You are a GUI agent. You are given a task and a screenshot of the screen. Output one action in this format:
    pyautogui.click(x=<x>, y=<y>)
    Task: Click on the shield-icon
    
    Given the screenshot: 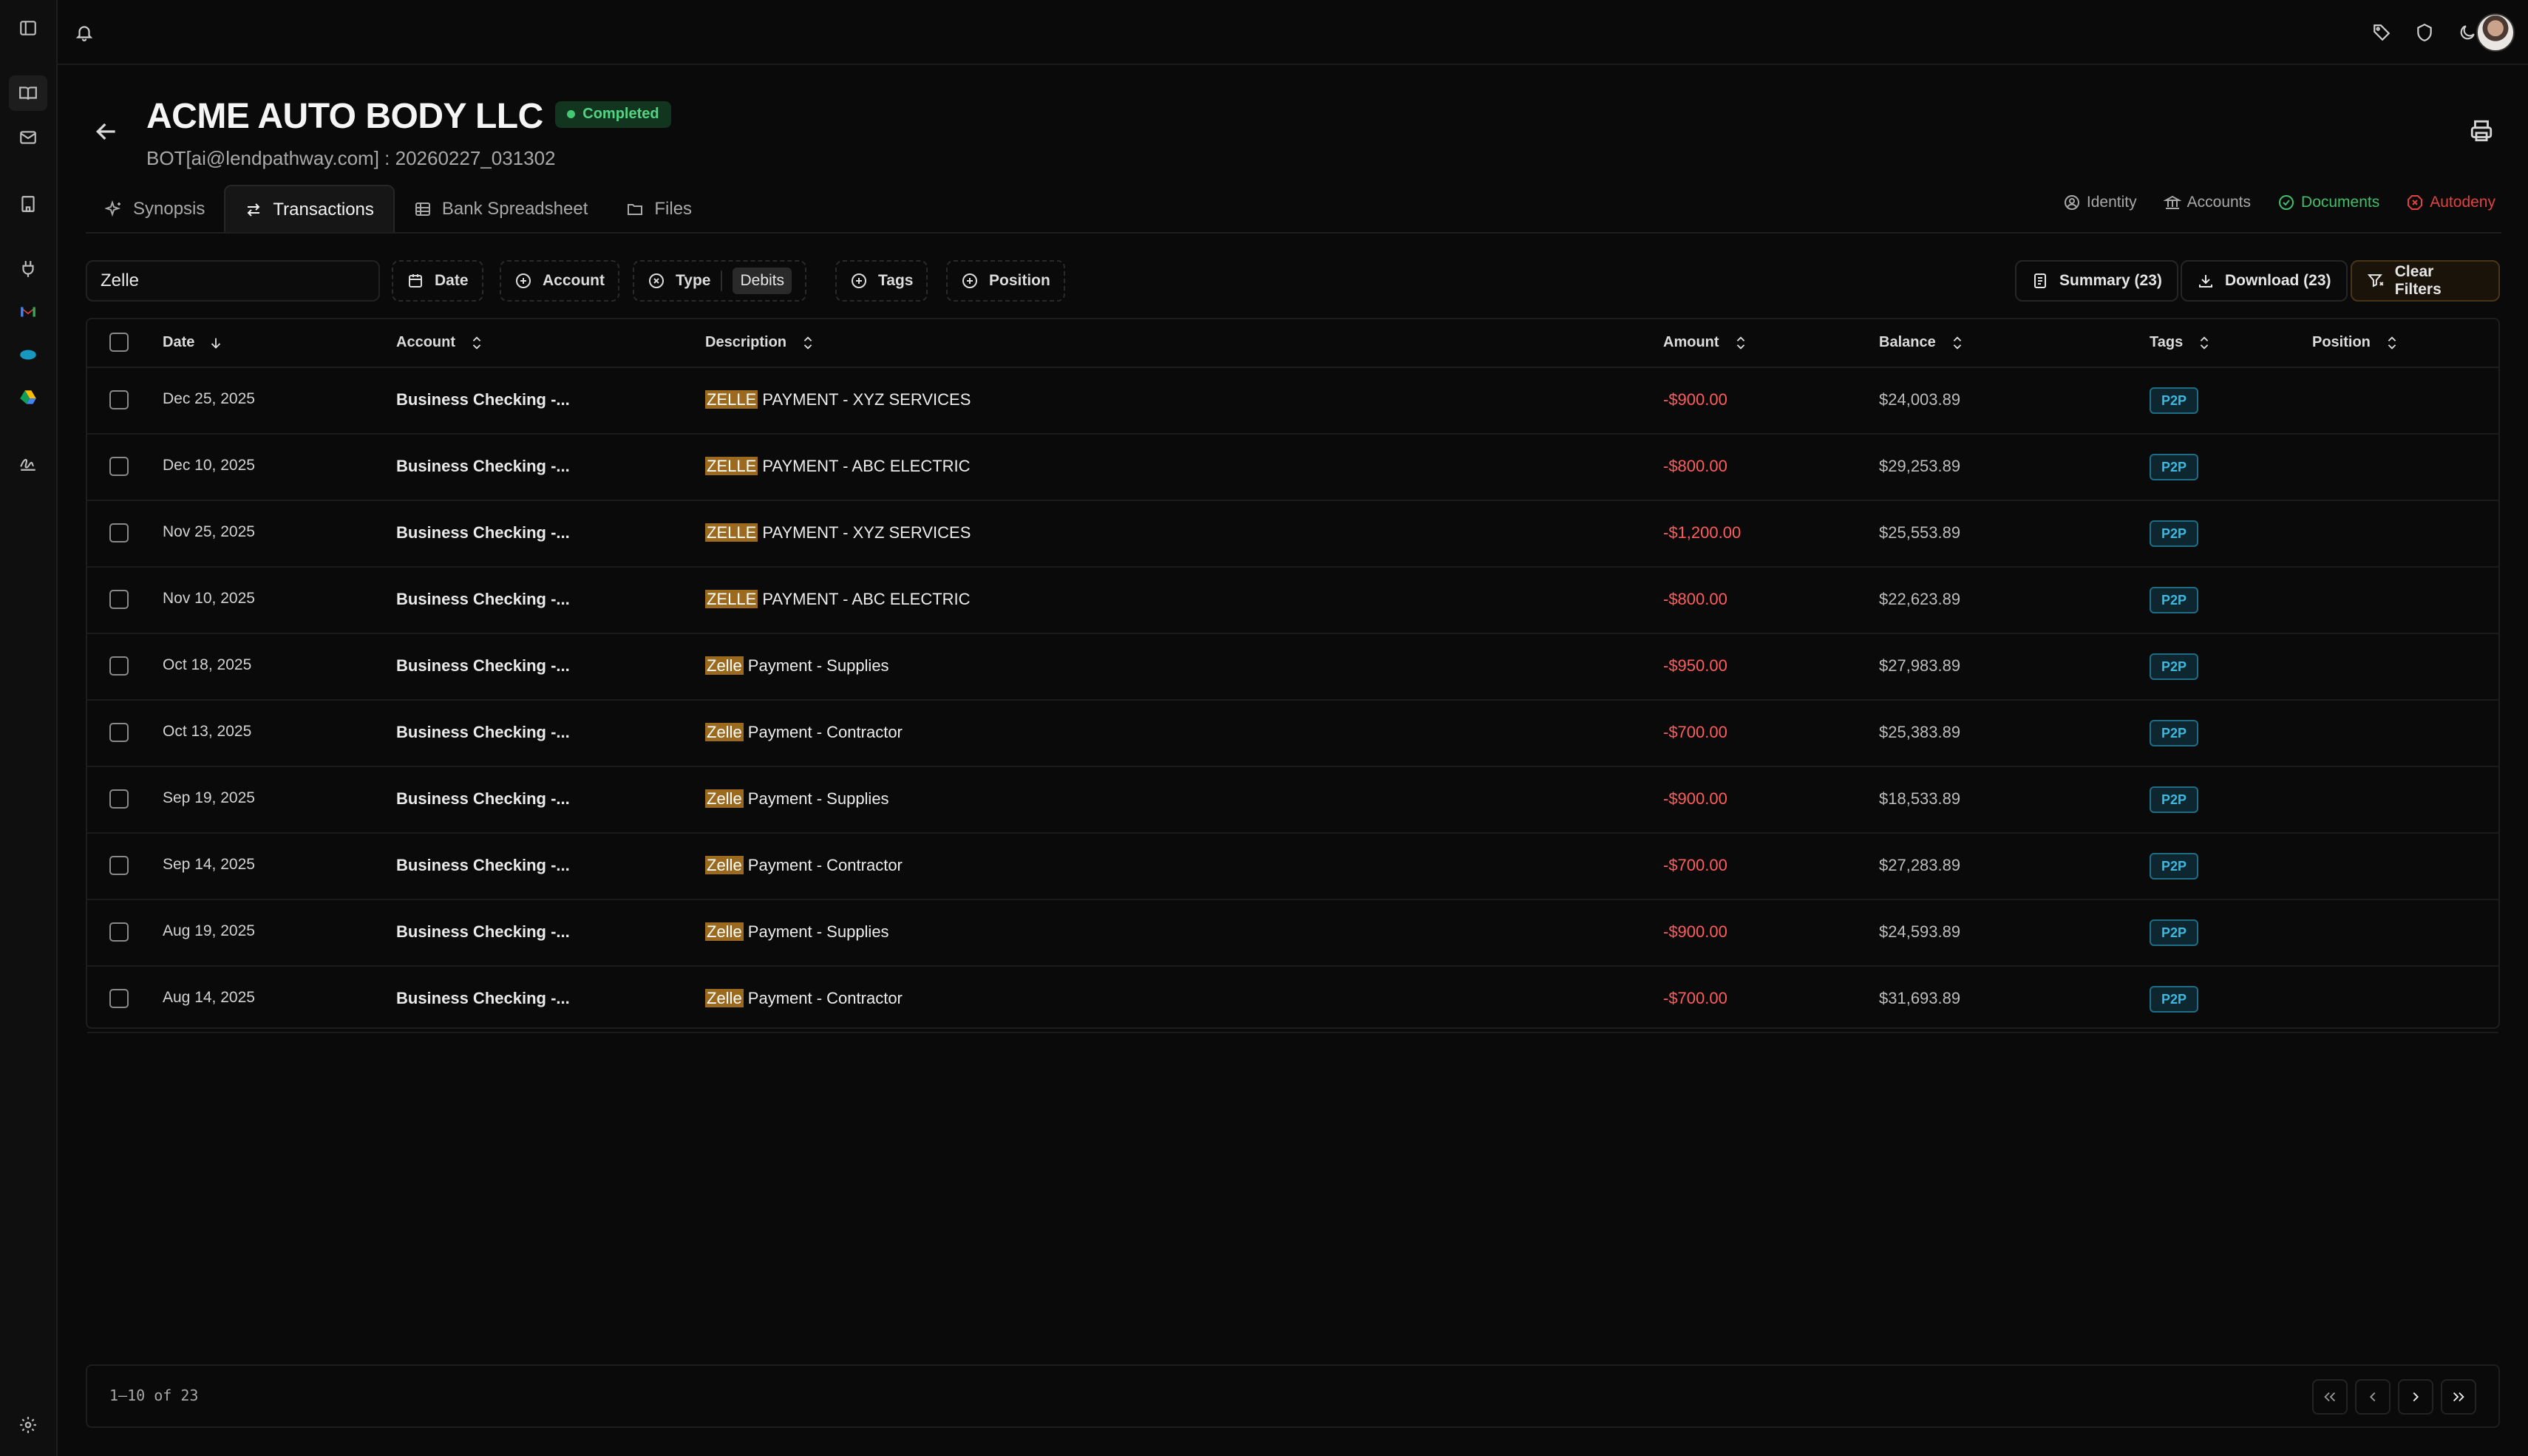 What is the action you would take?
    pyautogui.click(x=2424, y=32)
    